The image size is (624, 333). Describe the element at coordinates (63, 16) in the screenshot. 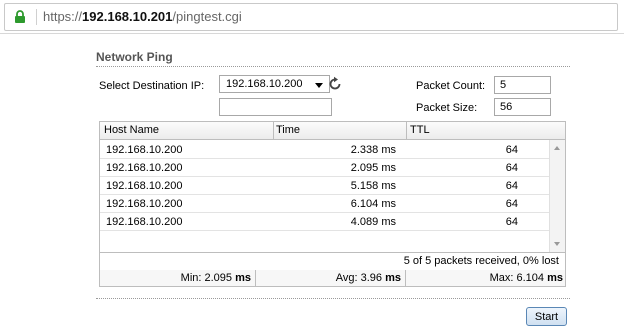

I see `url-prefix: https://` at that location.